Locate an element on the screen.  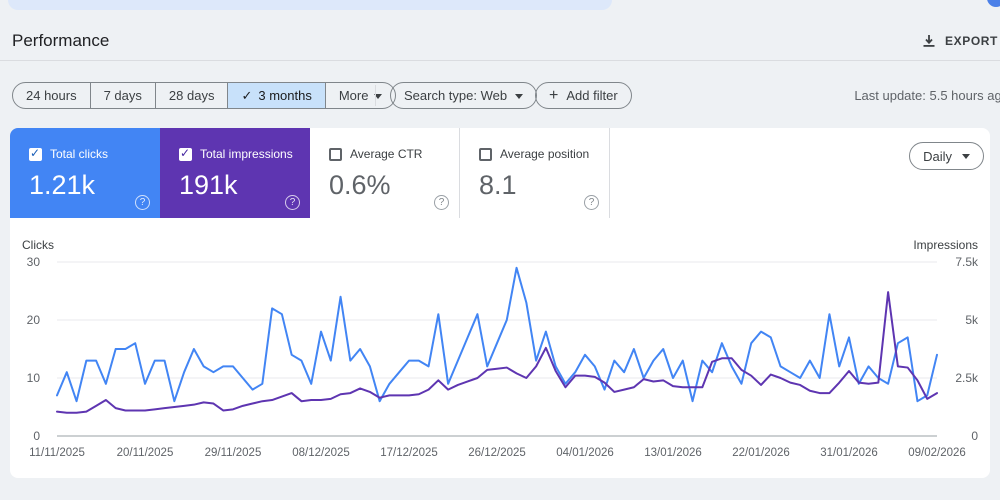
svg-text: 5k is located at coordinates (972, 320).